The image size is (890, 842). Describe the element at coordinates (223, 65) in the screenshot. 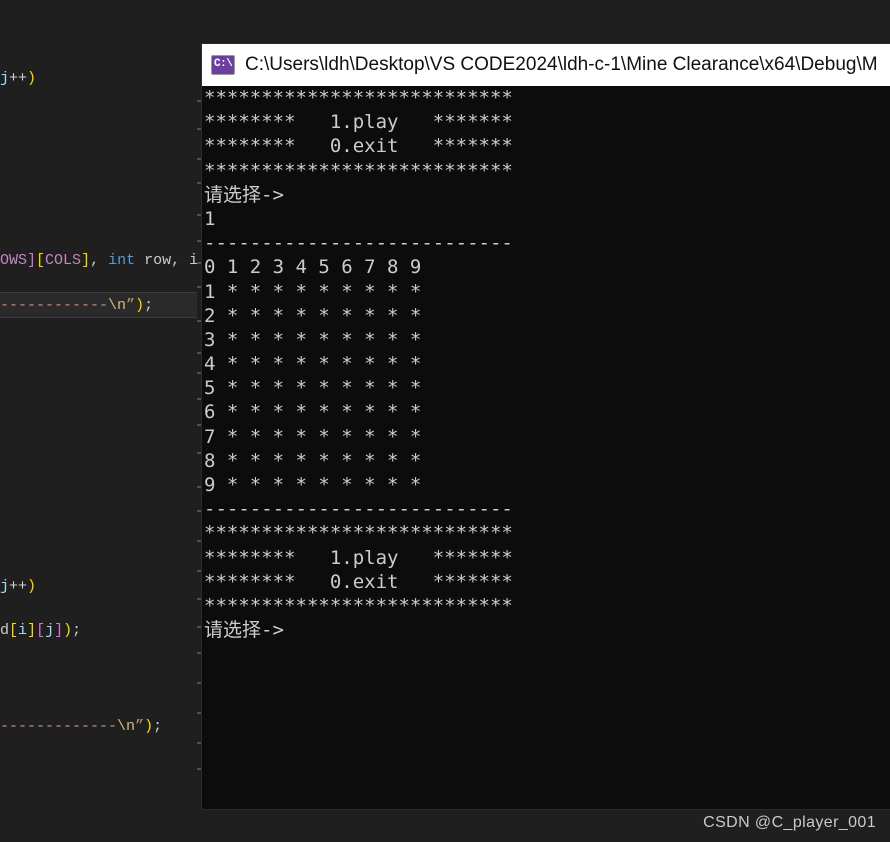

I see `console-window-icon` at that location.